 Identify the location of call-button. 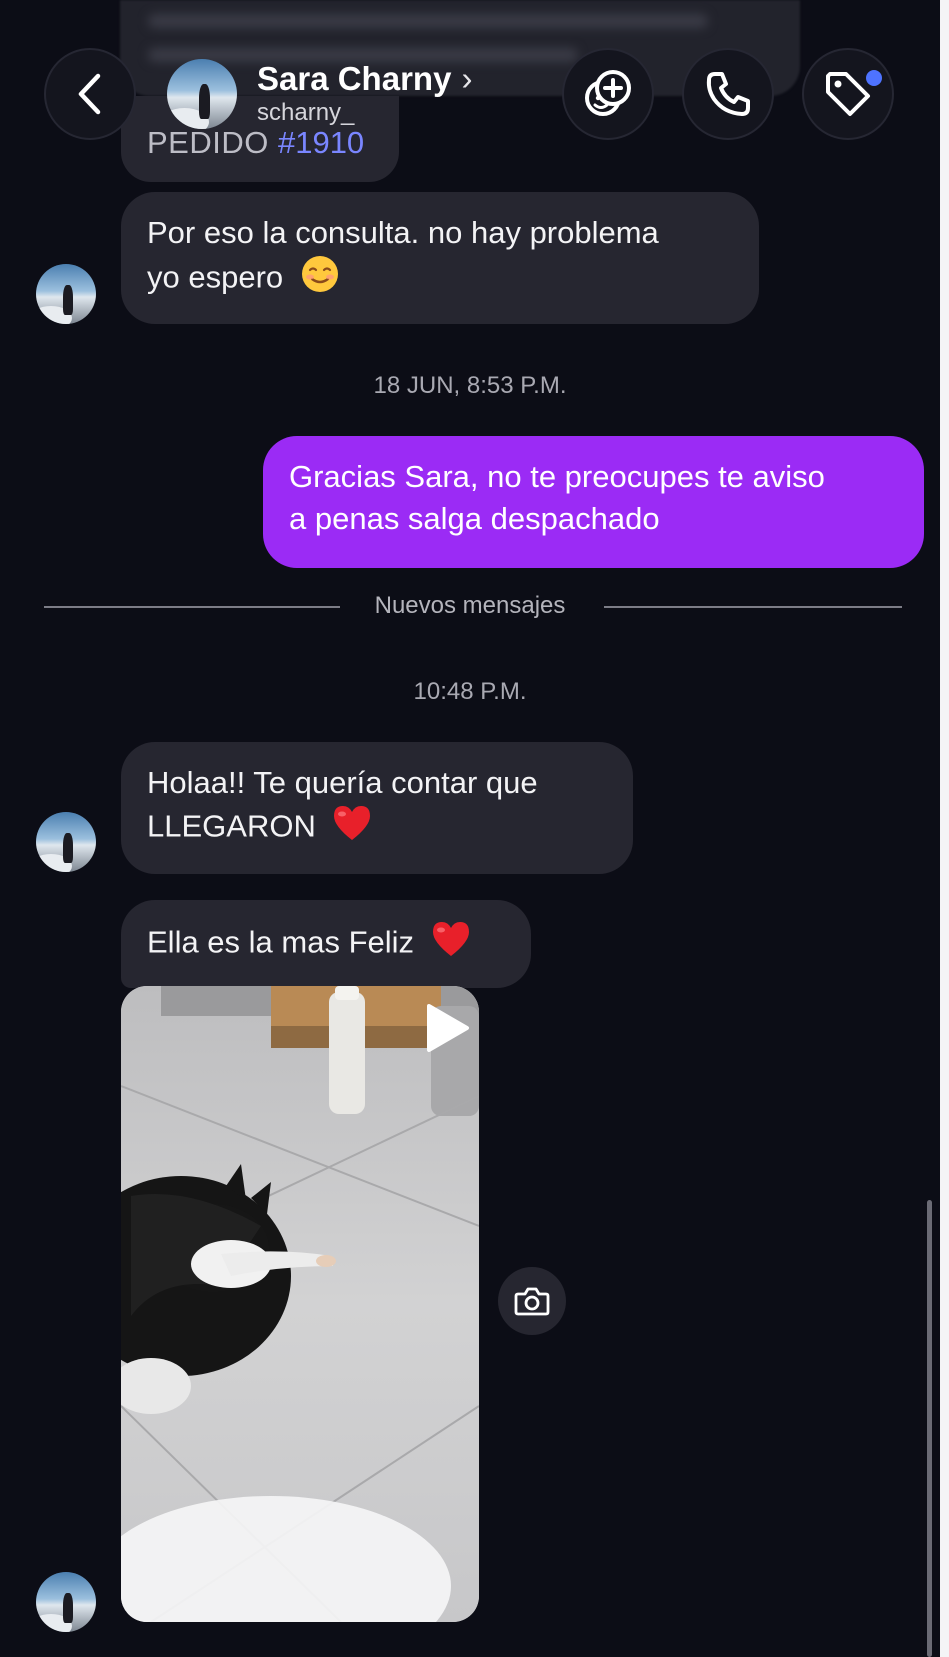
(728, 94).